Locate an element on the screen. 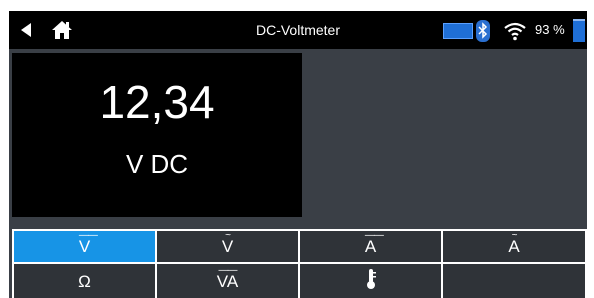 This screenshot has width=594, height=298. bluetooth-icon is located at coordinates (483, 31).